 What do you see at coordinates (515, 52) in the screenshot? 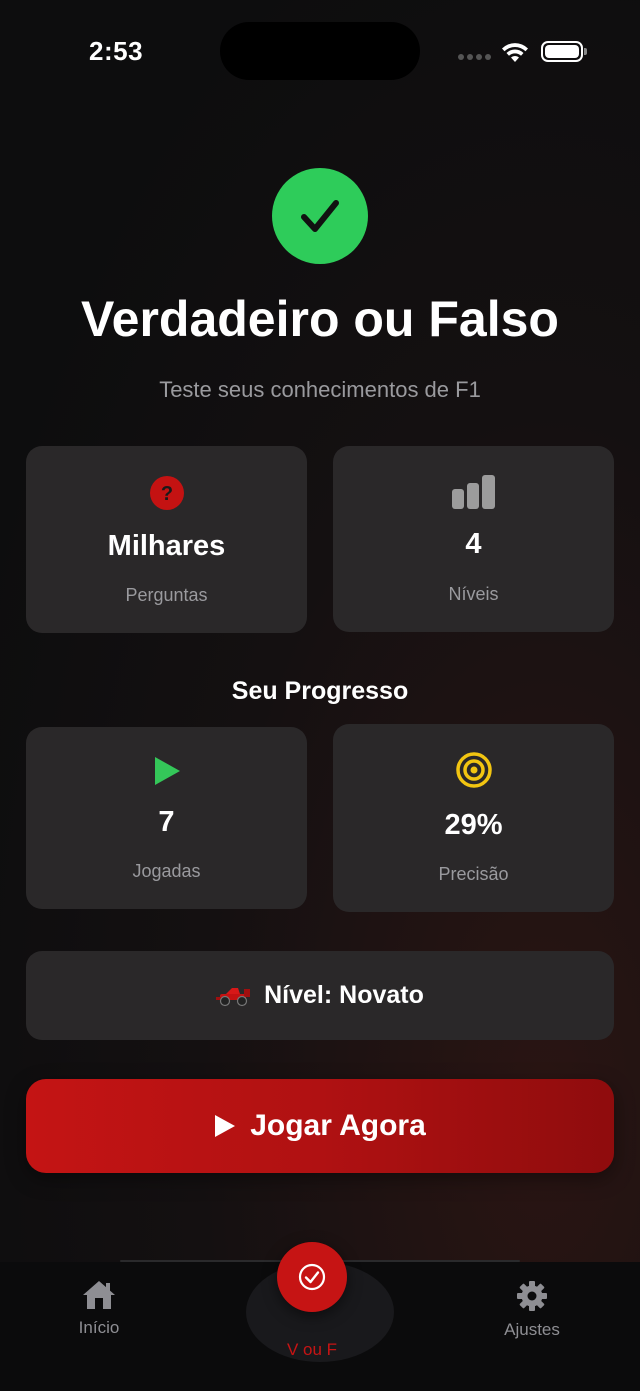
I see `wifi-icon` at bounding box center [515, 52].